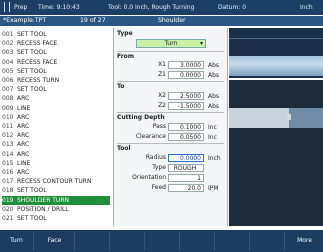 The image size is (323, 252). Describe the element at coordinates (25, 20) in the screenshot. I see `file-name: *Example.TPT` at that location.